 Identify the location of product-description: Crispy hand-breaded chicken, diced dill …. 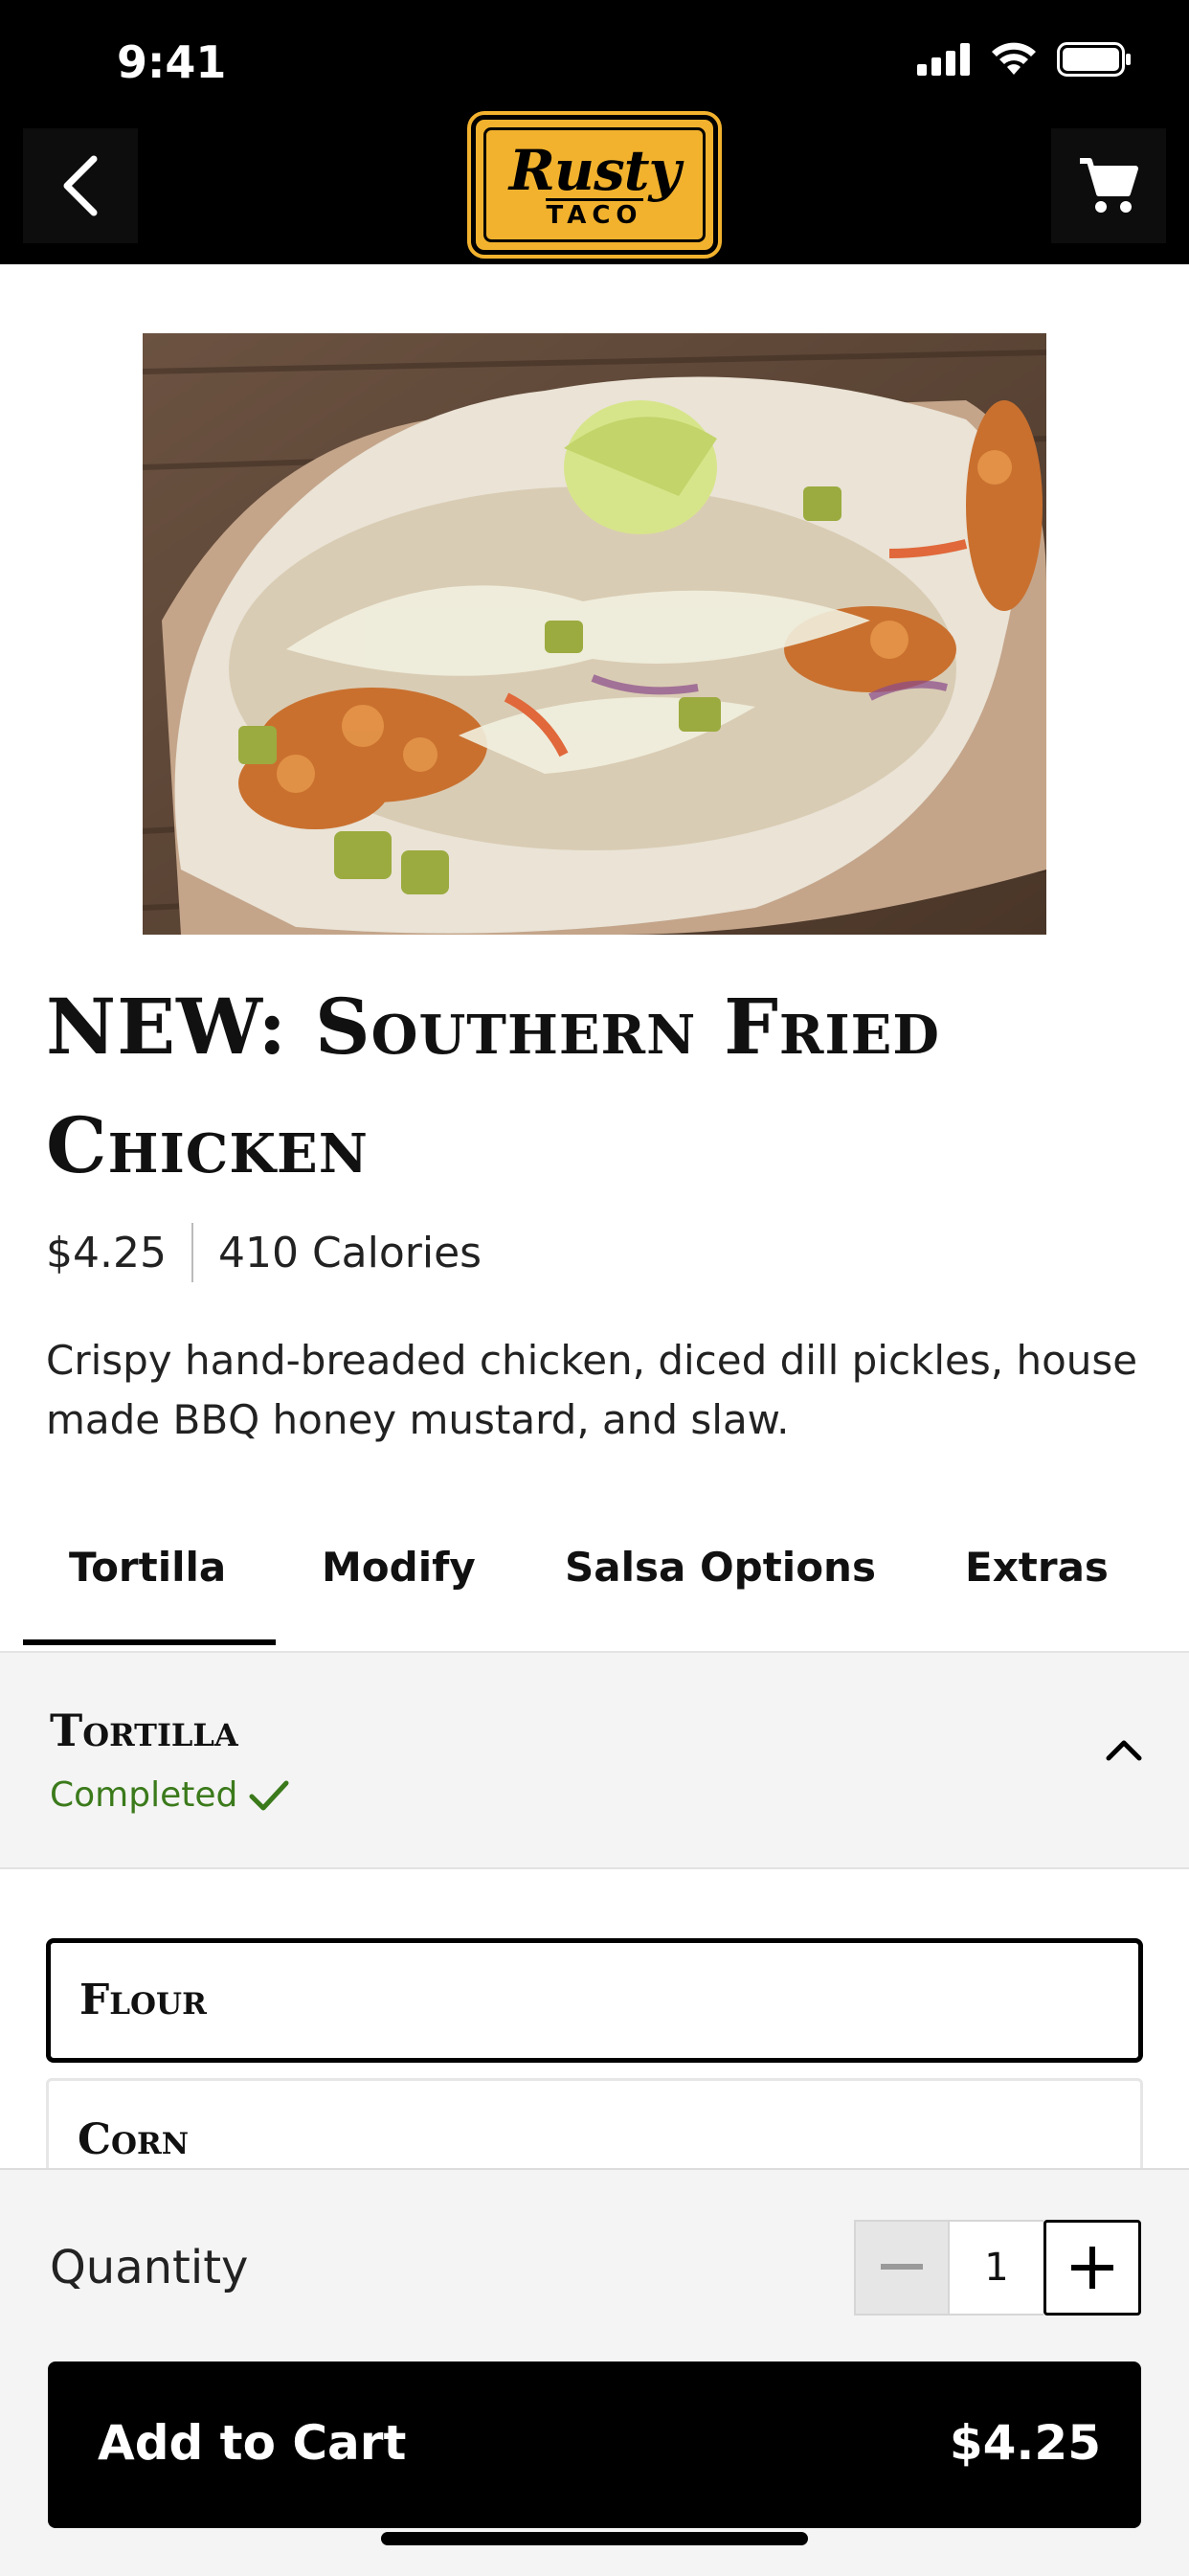
(592, 1390).